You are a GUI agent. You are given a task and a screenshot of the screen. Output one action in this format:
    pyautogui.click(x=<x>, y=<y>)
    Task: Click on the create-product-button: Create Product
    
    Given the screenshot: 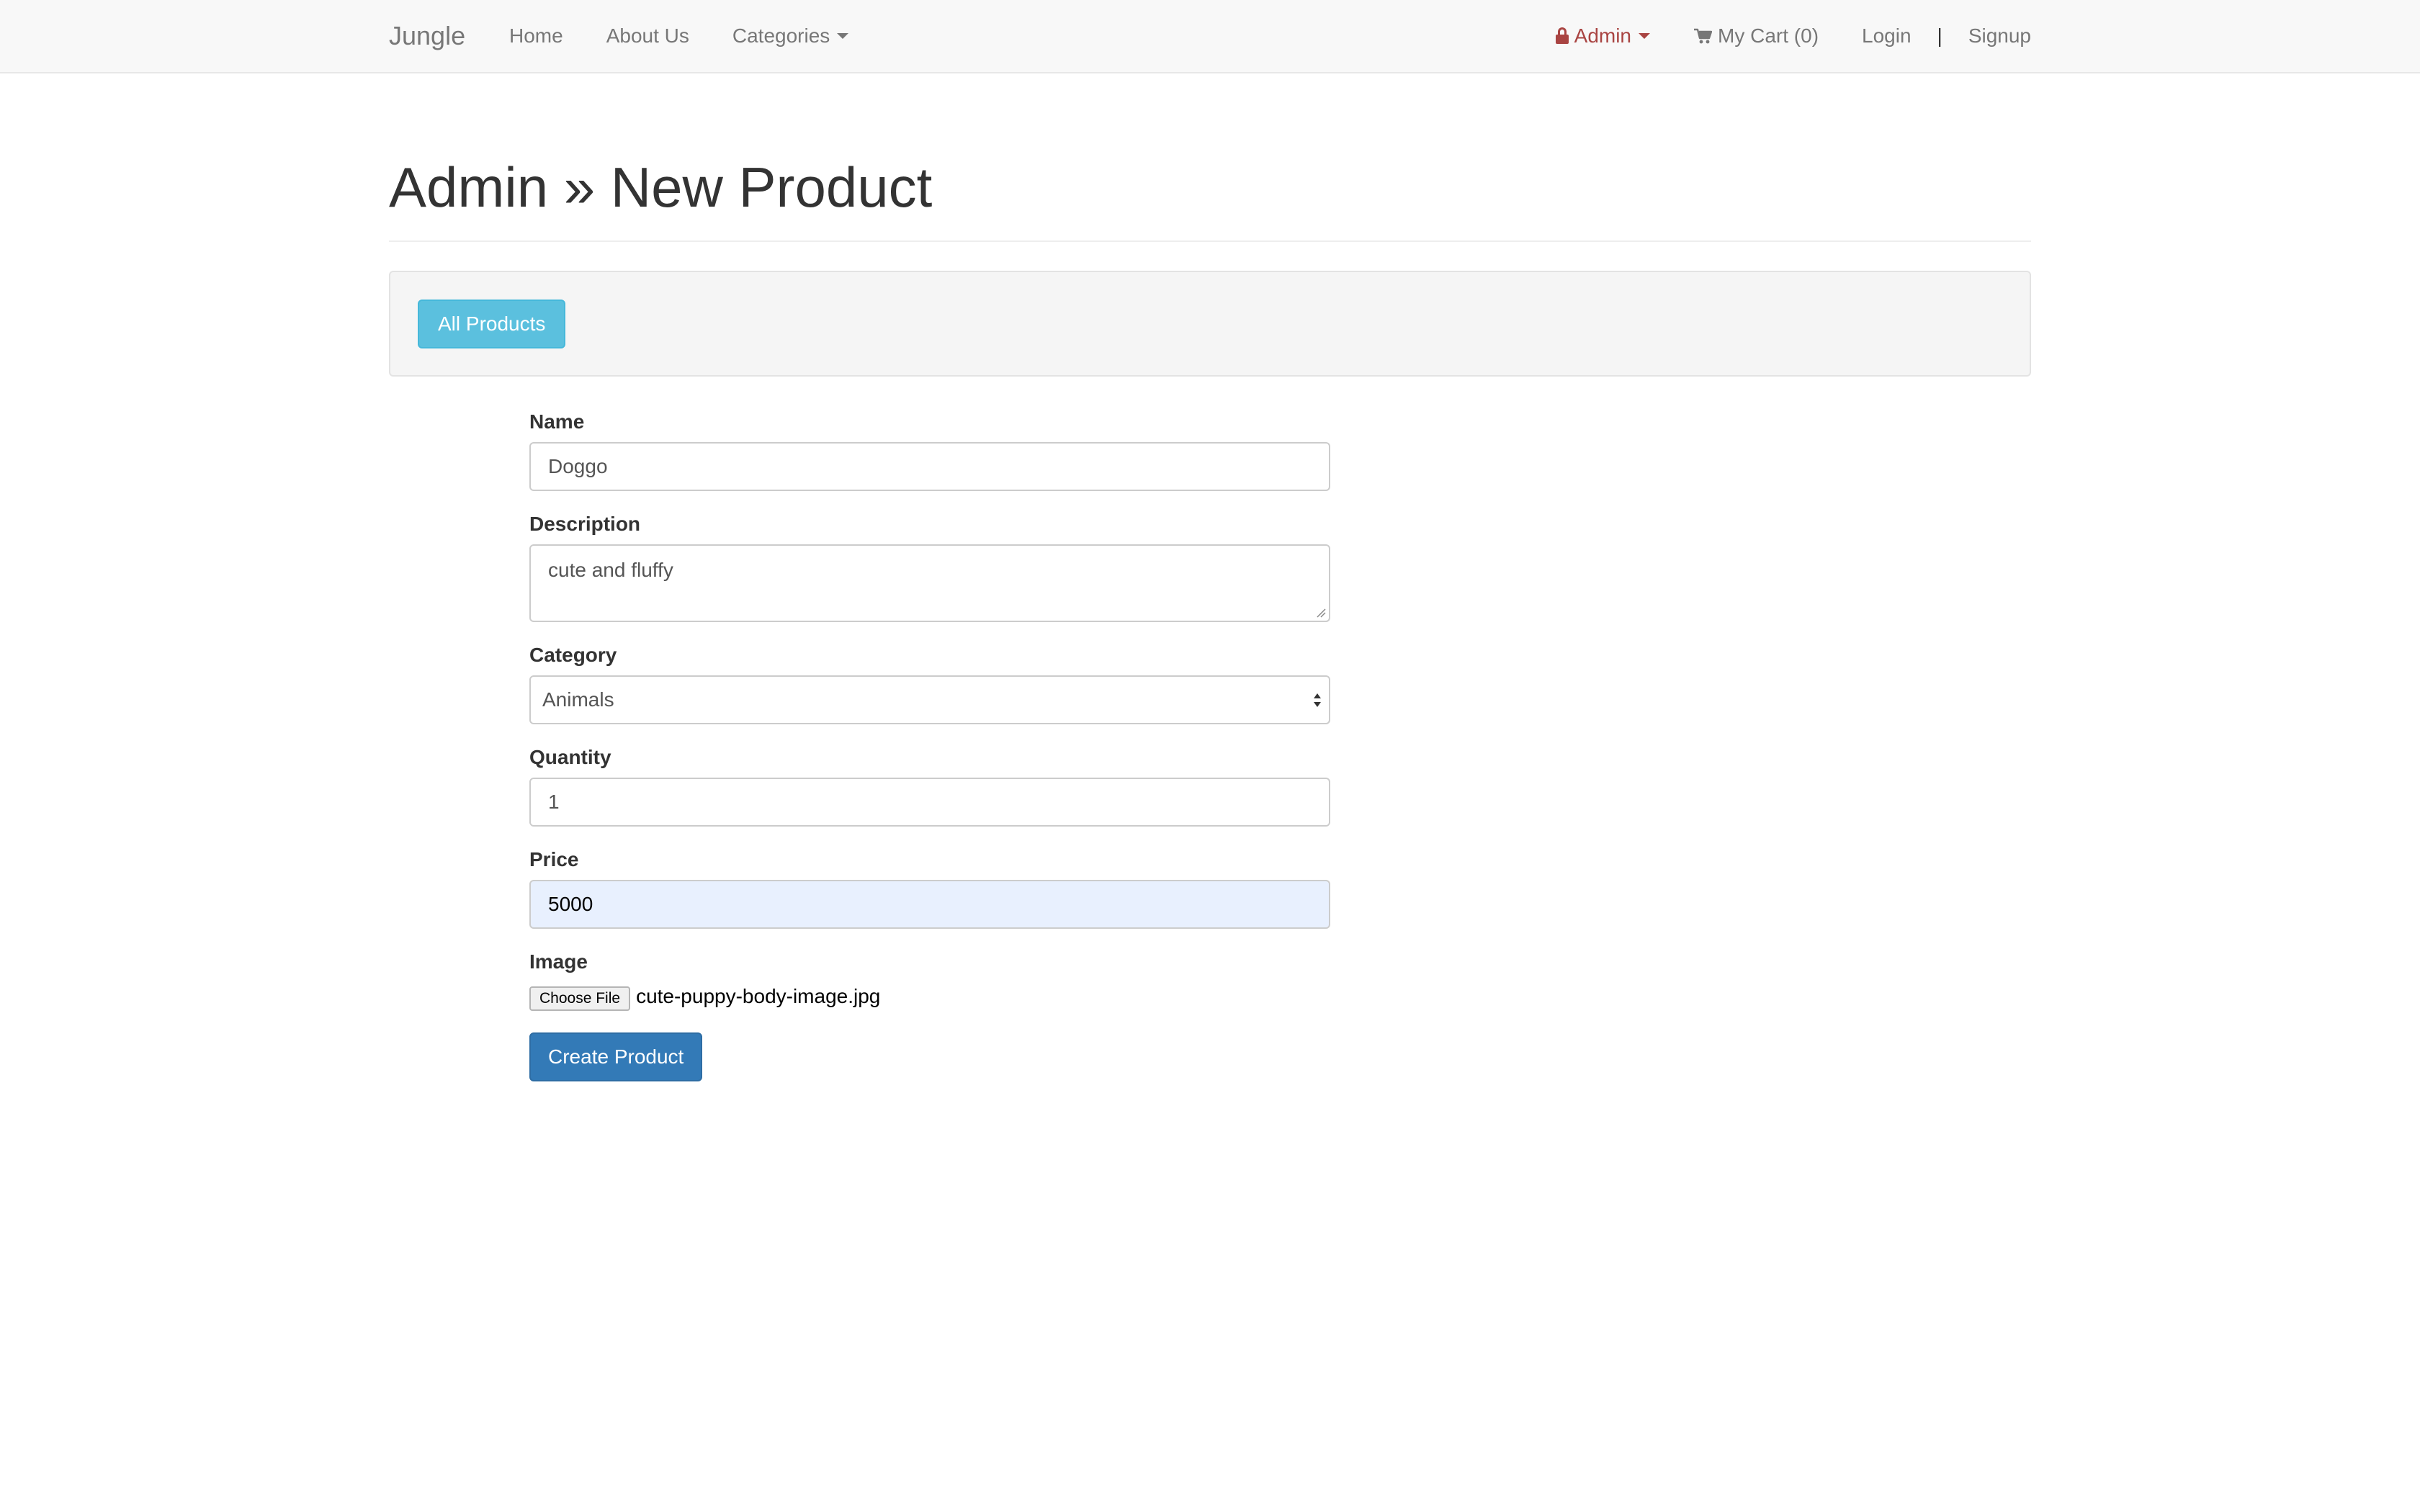 What is the action you would take?
    pyautogui.click(x=616, y=1056)
    